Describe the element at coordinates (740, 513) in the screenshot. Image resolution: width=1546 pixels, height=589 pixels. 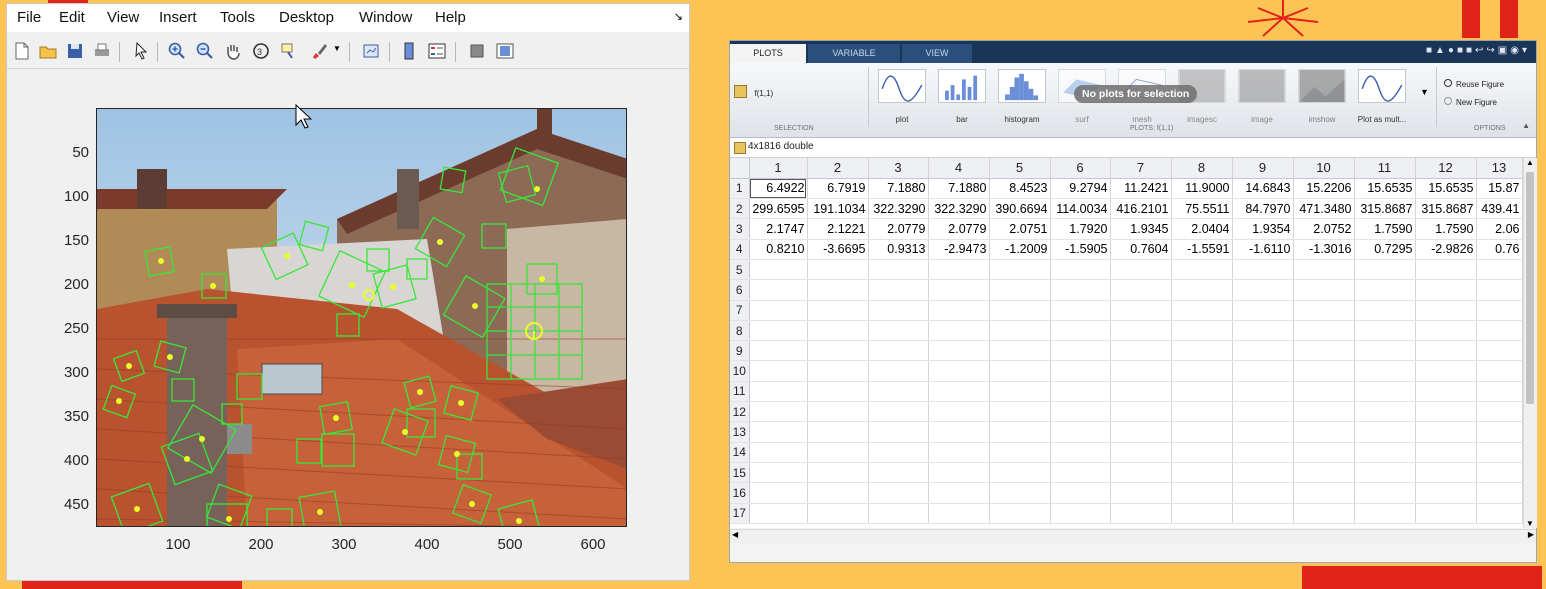
I see `row-header: 17` at that location.